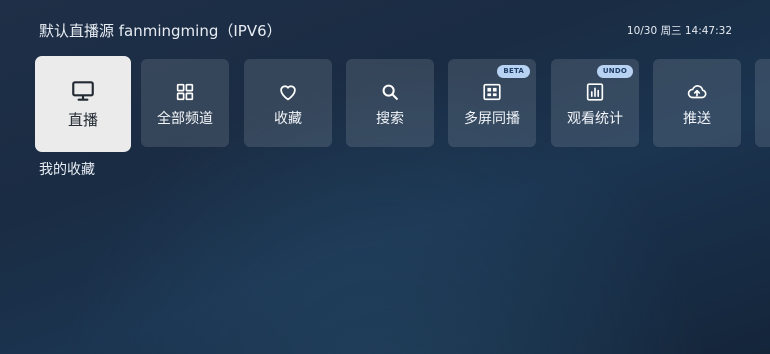  I want to click on favorites-section-title: 我的收藏, so click(67, 170).